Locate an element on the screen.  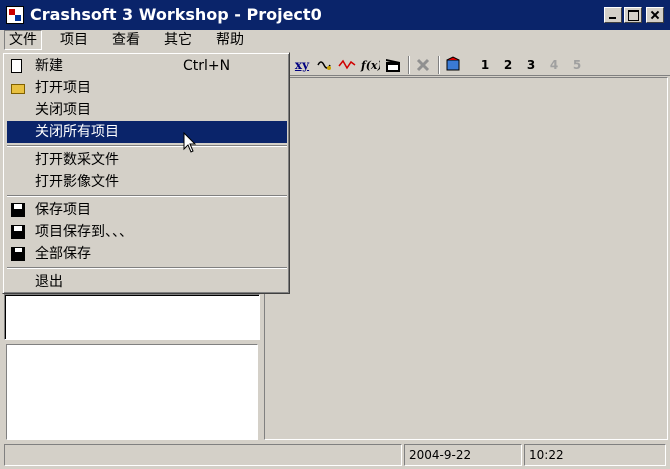
close-button is located at coordinates (655, 15).